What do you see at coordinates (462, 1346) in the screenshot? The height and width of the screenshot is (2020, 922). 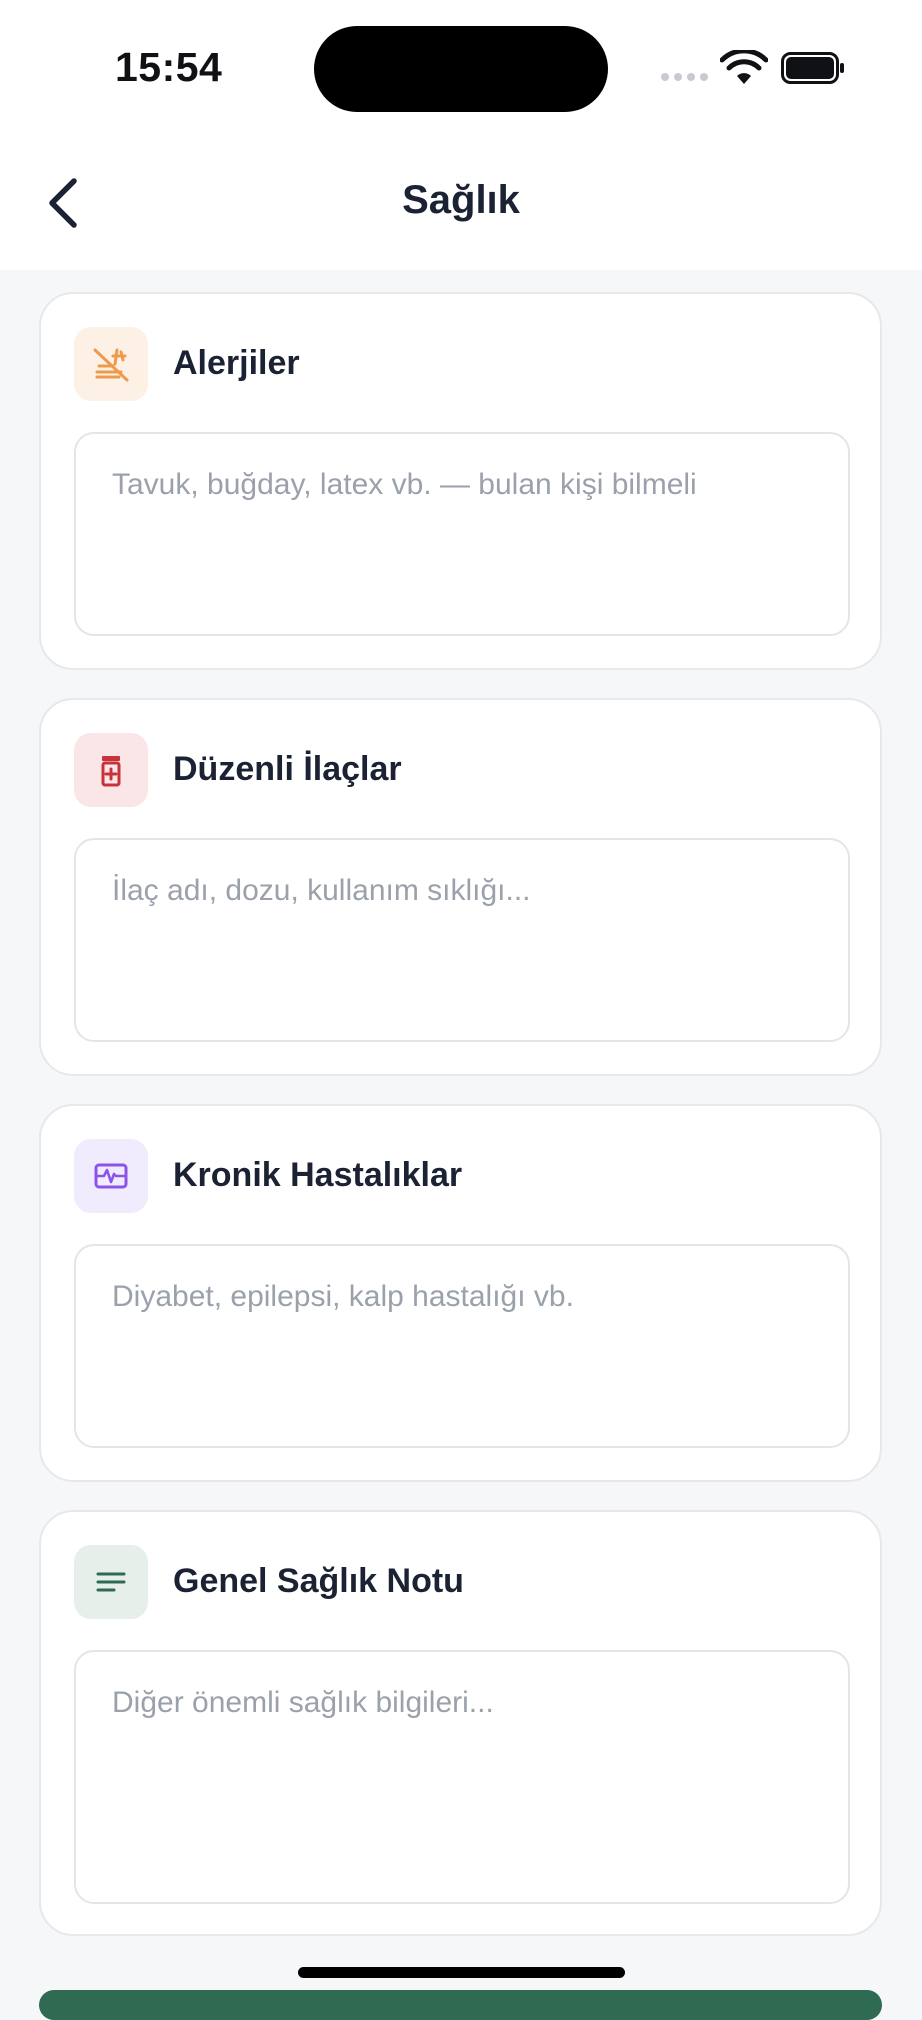 I see `chronic-diseases-input: Diyabet, epilepsi, kalp hastalığı vb.` at bounding box center [462, 1346].